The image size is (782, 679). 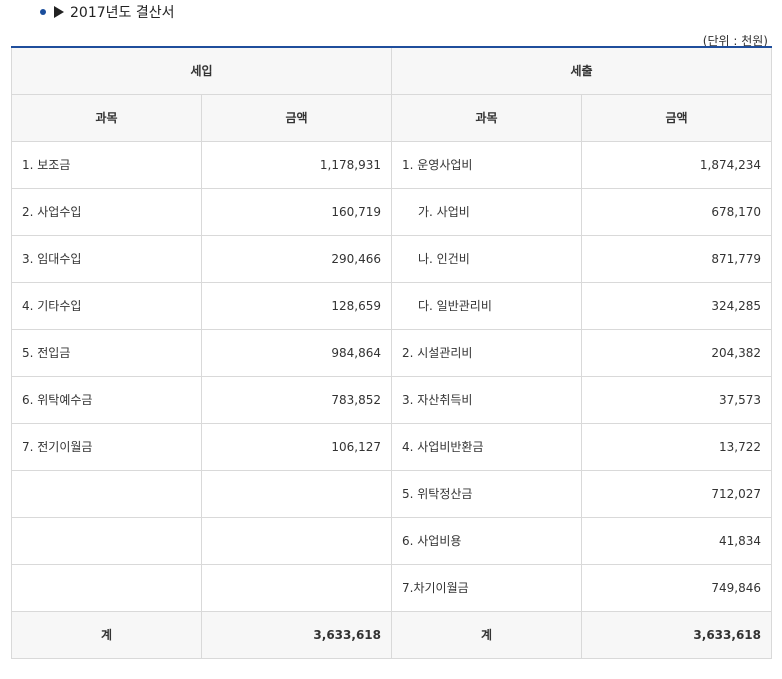 I want to click on expense-amount: 871,779, so click(x=676, y=258).